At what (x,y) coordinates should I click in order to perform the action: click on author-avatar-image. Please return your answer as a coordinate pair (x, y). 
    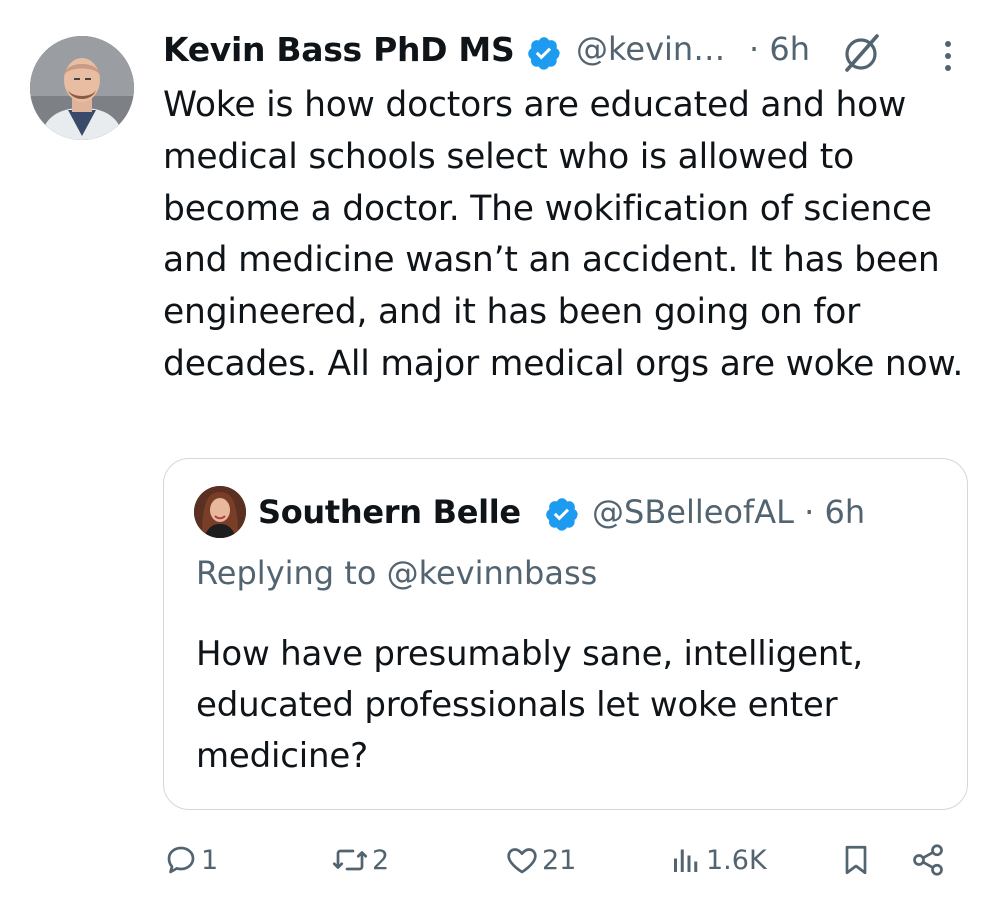
    Looking at the image, I should click on (82, 88).